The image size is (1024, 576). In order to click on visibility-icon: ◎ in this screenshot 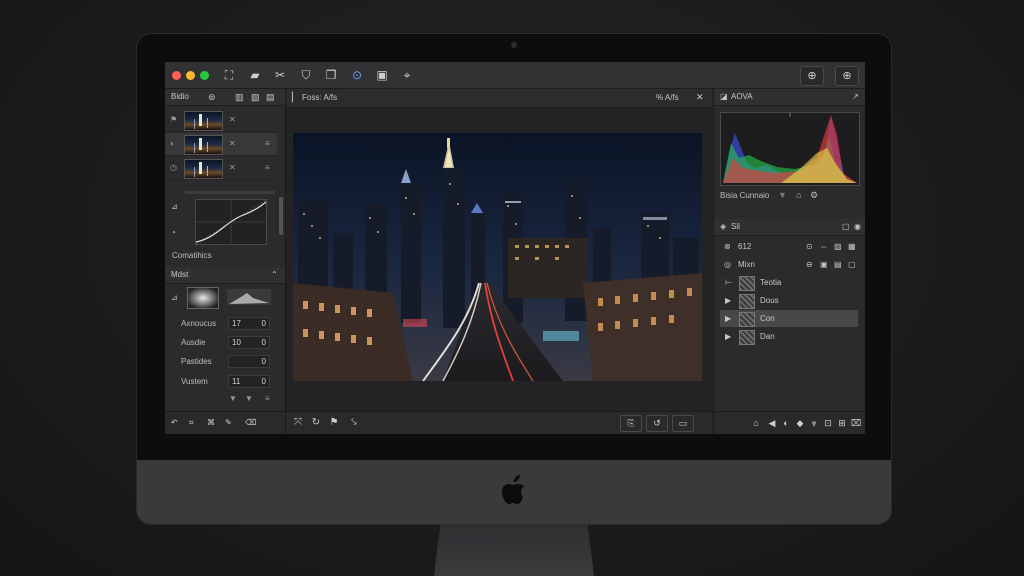, I will do `click(727, 264)`.